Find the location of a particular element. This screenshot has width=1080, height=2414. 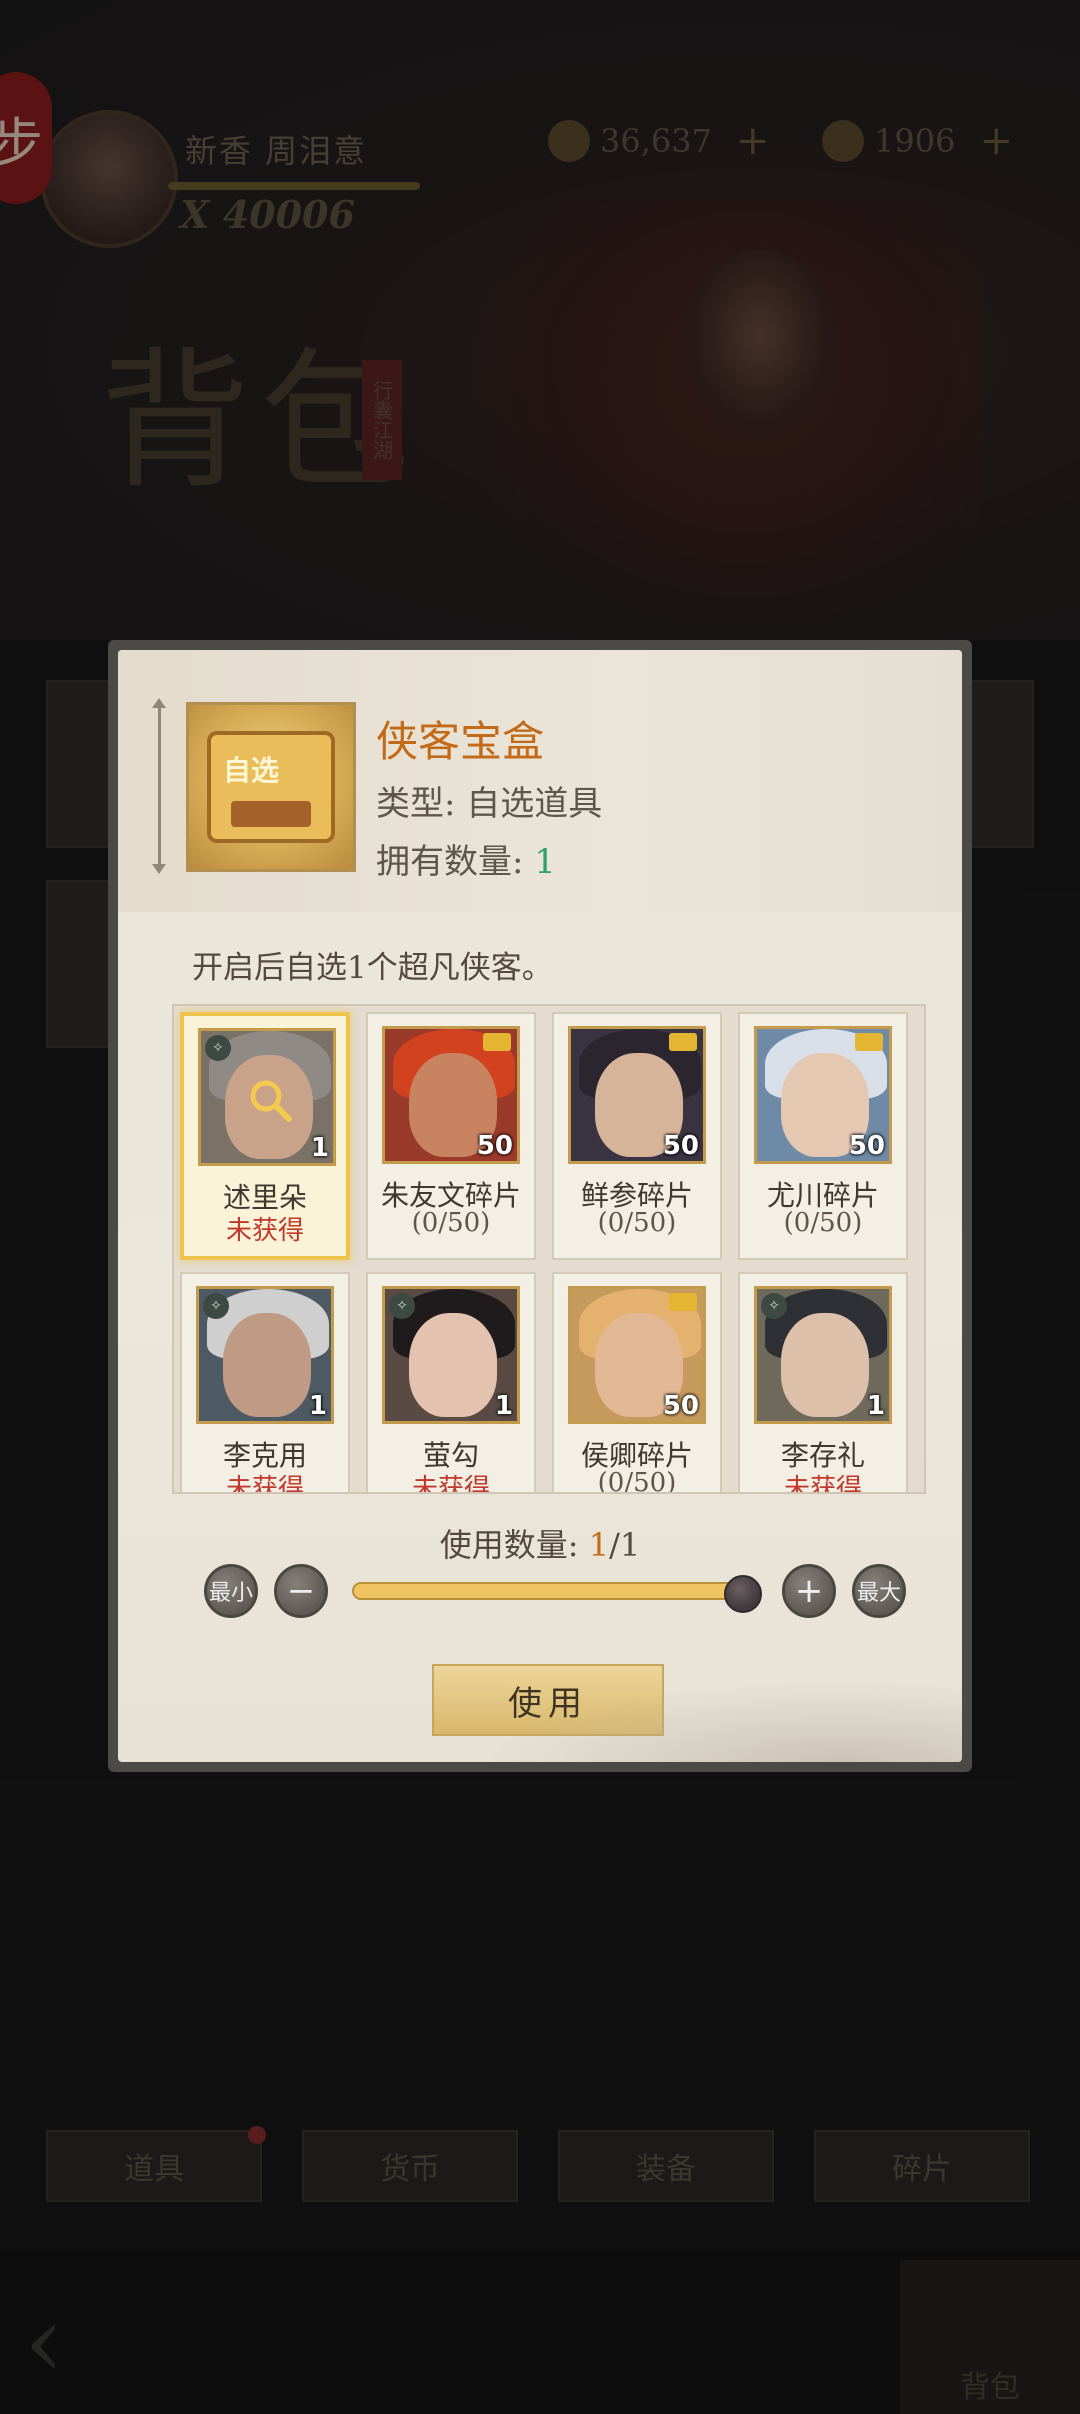

chest-icon is located at coordinates (271, 787).